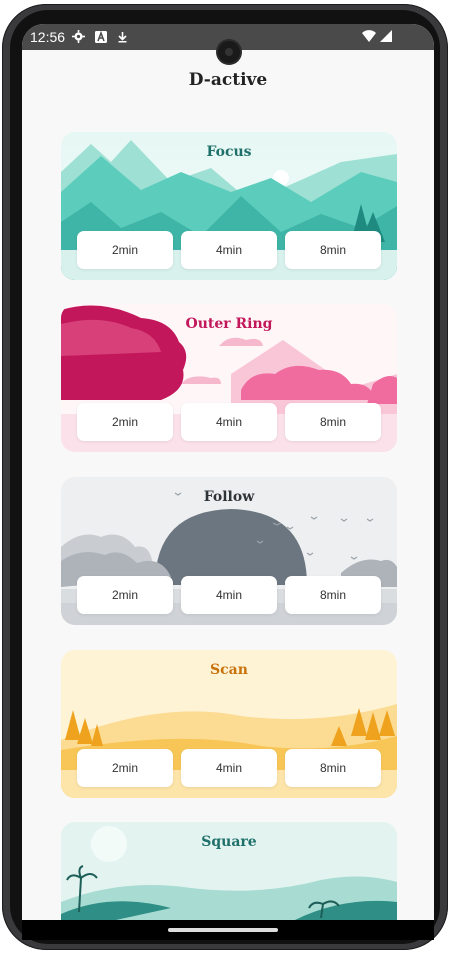 This screenshot has width=452, height=954. What do you see at coordinates (229, 206) in the screenshot?
I see `session-card-focus: Focus 2min 4min 8min` at bounding box center [229, 206].